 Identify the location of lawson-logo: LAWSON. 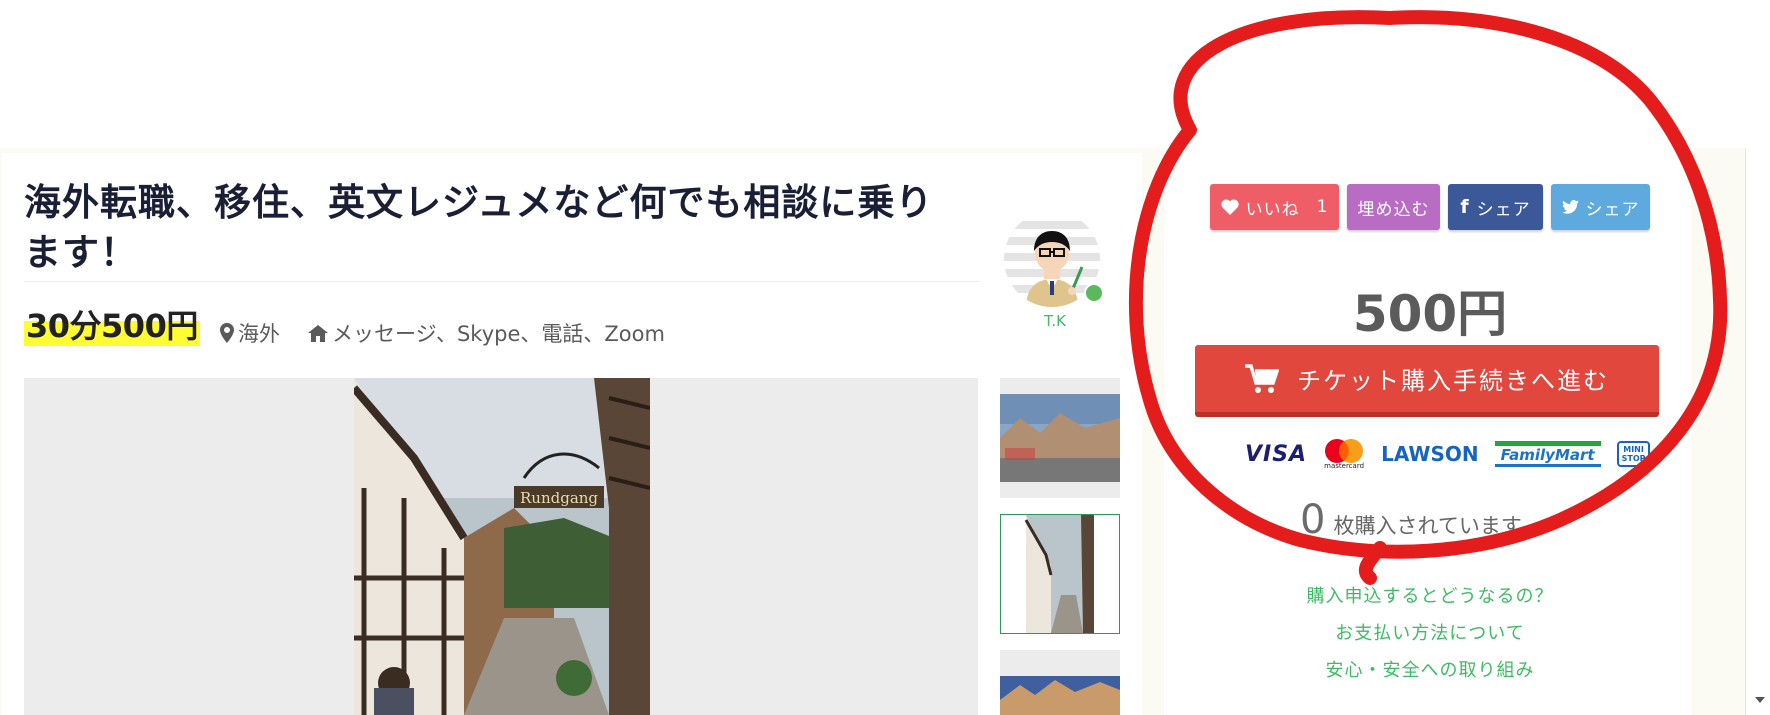
(1430, 454).